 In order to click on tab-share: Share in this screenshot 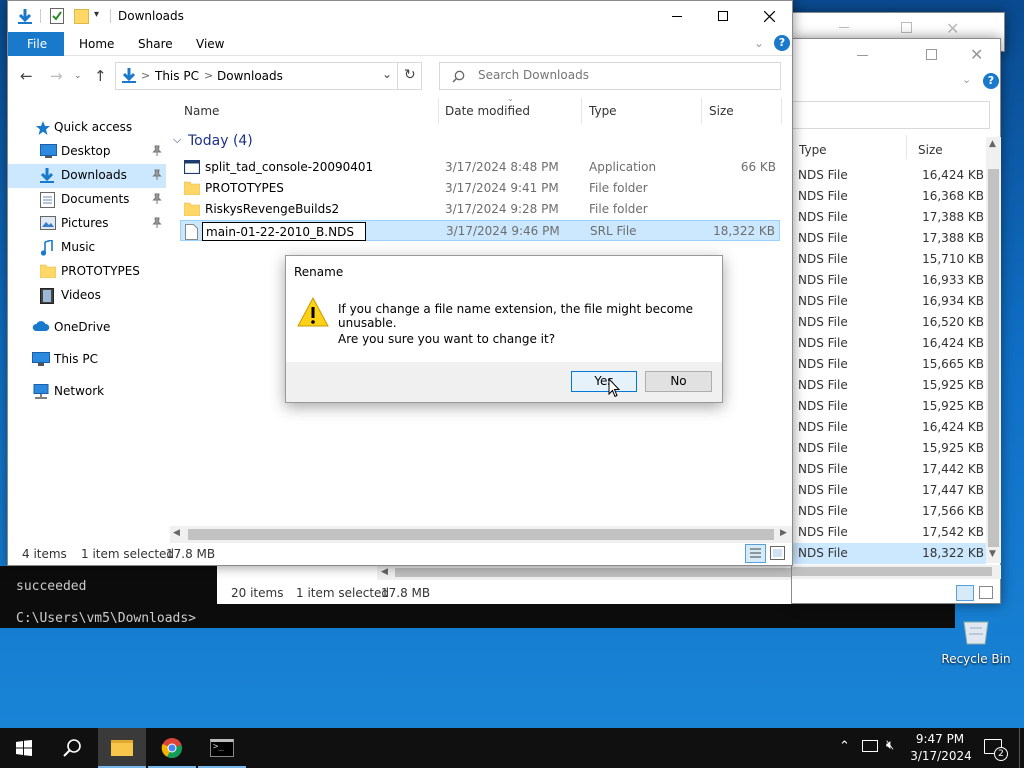, I will do `click(155, 44)`.